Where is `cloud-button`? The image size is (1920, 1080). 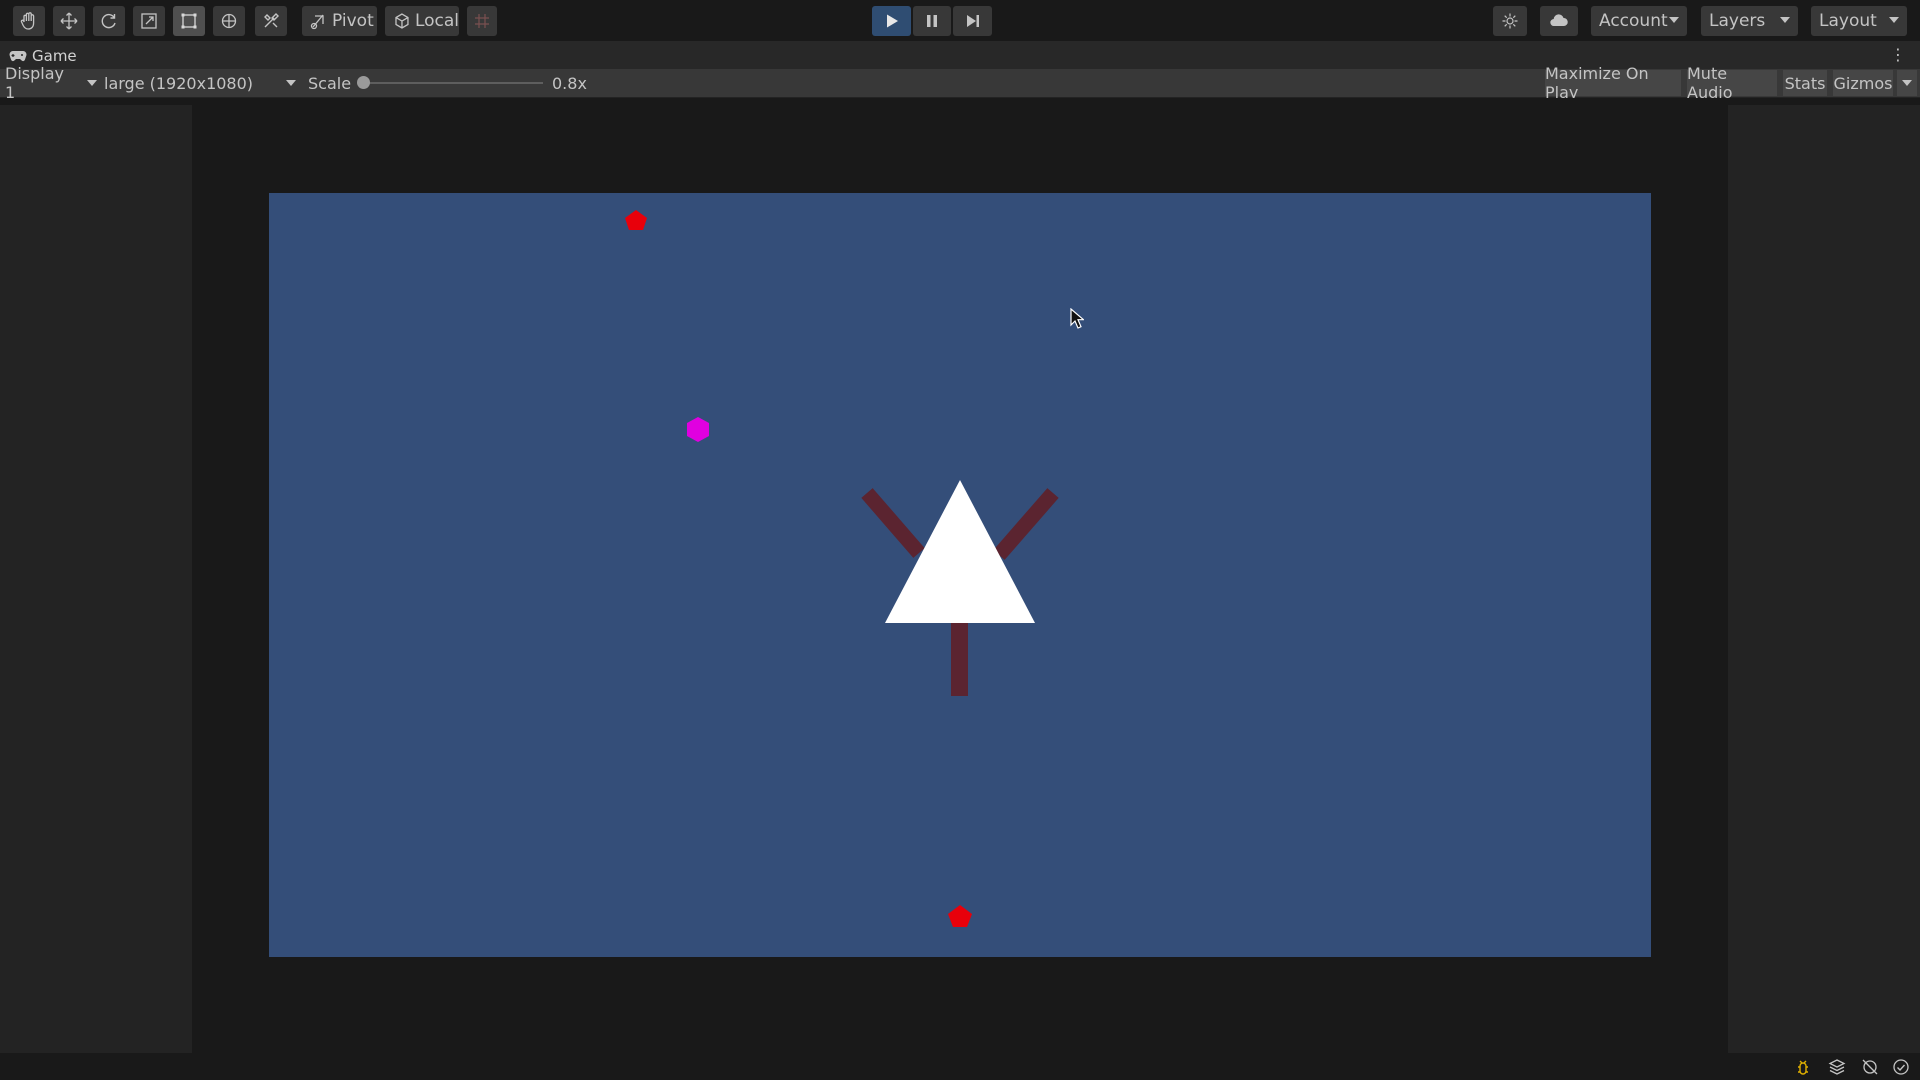
cloud-button is located at coordinates (1559, 21).